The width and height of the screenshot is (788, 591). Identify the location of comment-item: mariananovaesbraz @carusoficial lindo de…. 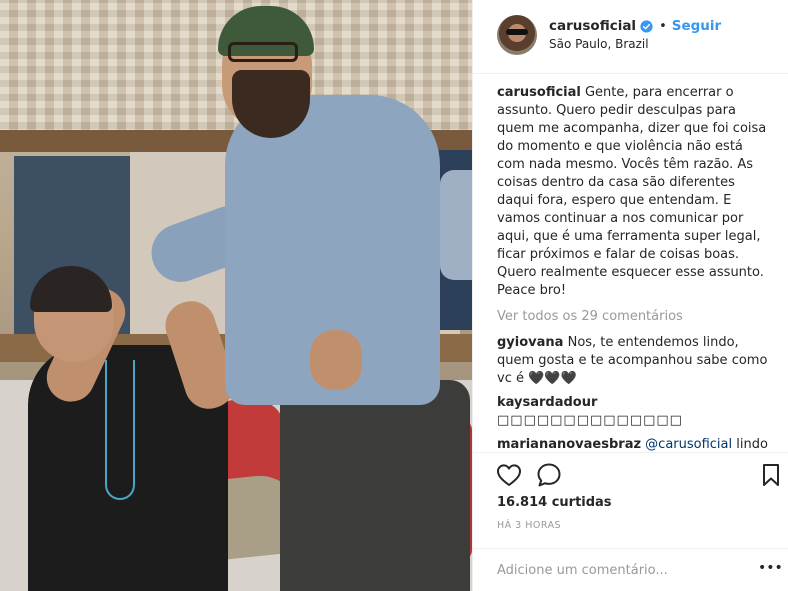
(633, 444).